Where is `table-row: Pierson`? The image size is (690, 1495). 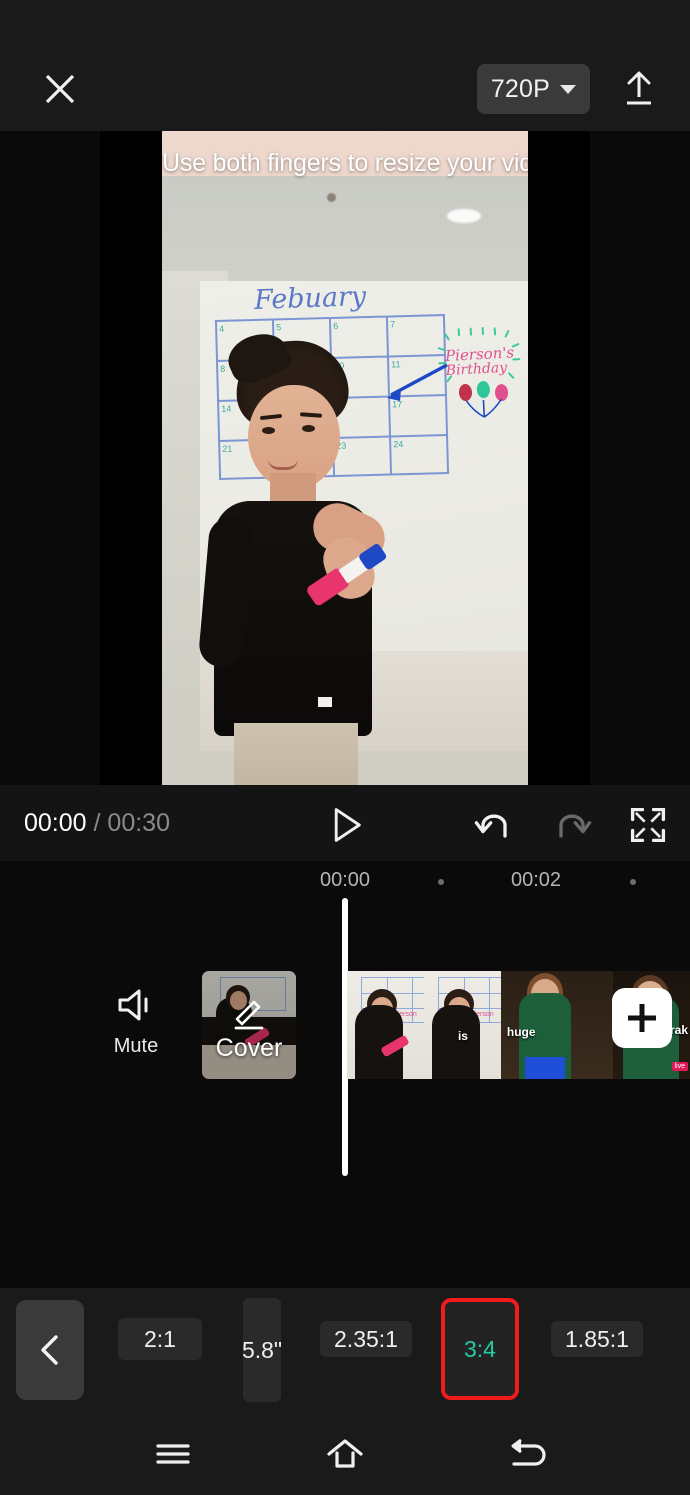
table-row: Pierson is located at coordinates (385, 1025).